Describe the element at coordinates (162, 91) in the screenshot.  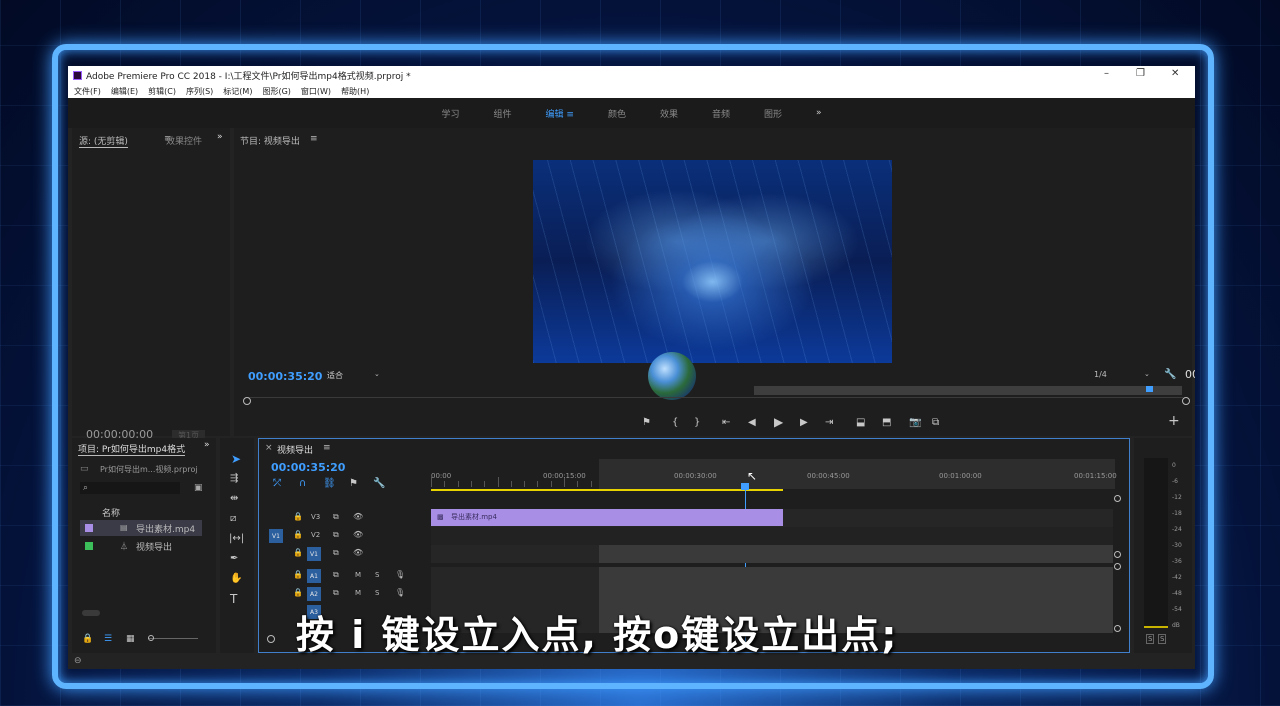
I see `menu-clip: 剪辑(C)` at that location.